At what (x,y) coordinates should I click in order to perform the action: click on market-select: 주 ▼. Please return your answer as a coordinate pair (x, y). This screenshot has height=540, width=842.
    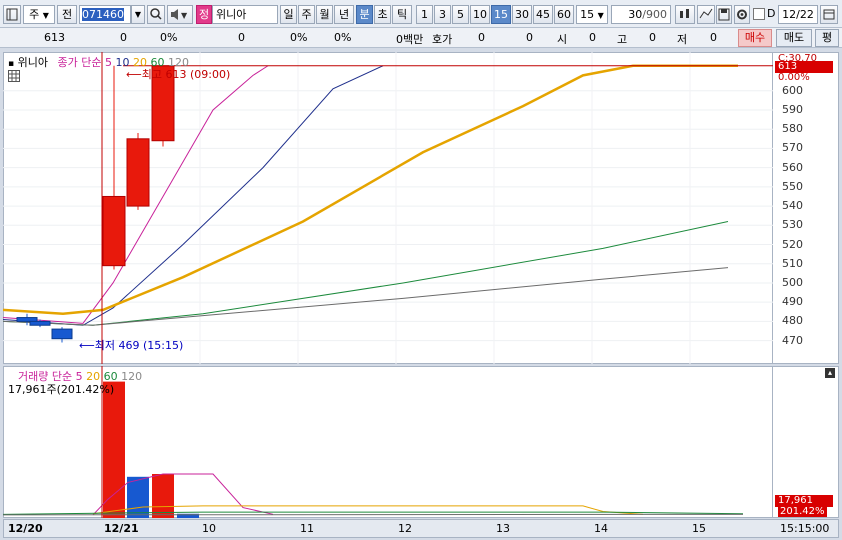
    Looking at the image, I should click on (39, 14).